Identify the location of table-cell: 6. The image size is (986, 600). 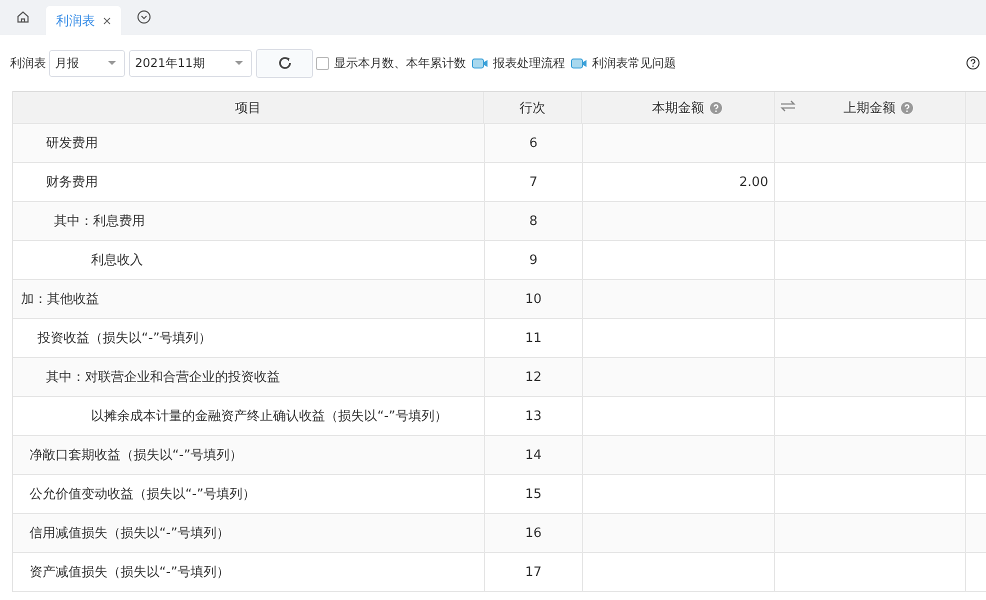
(533, 143).